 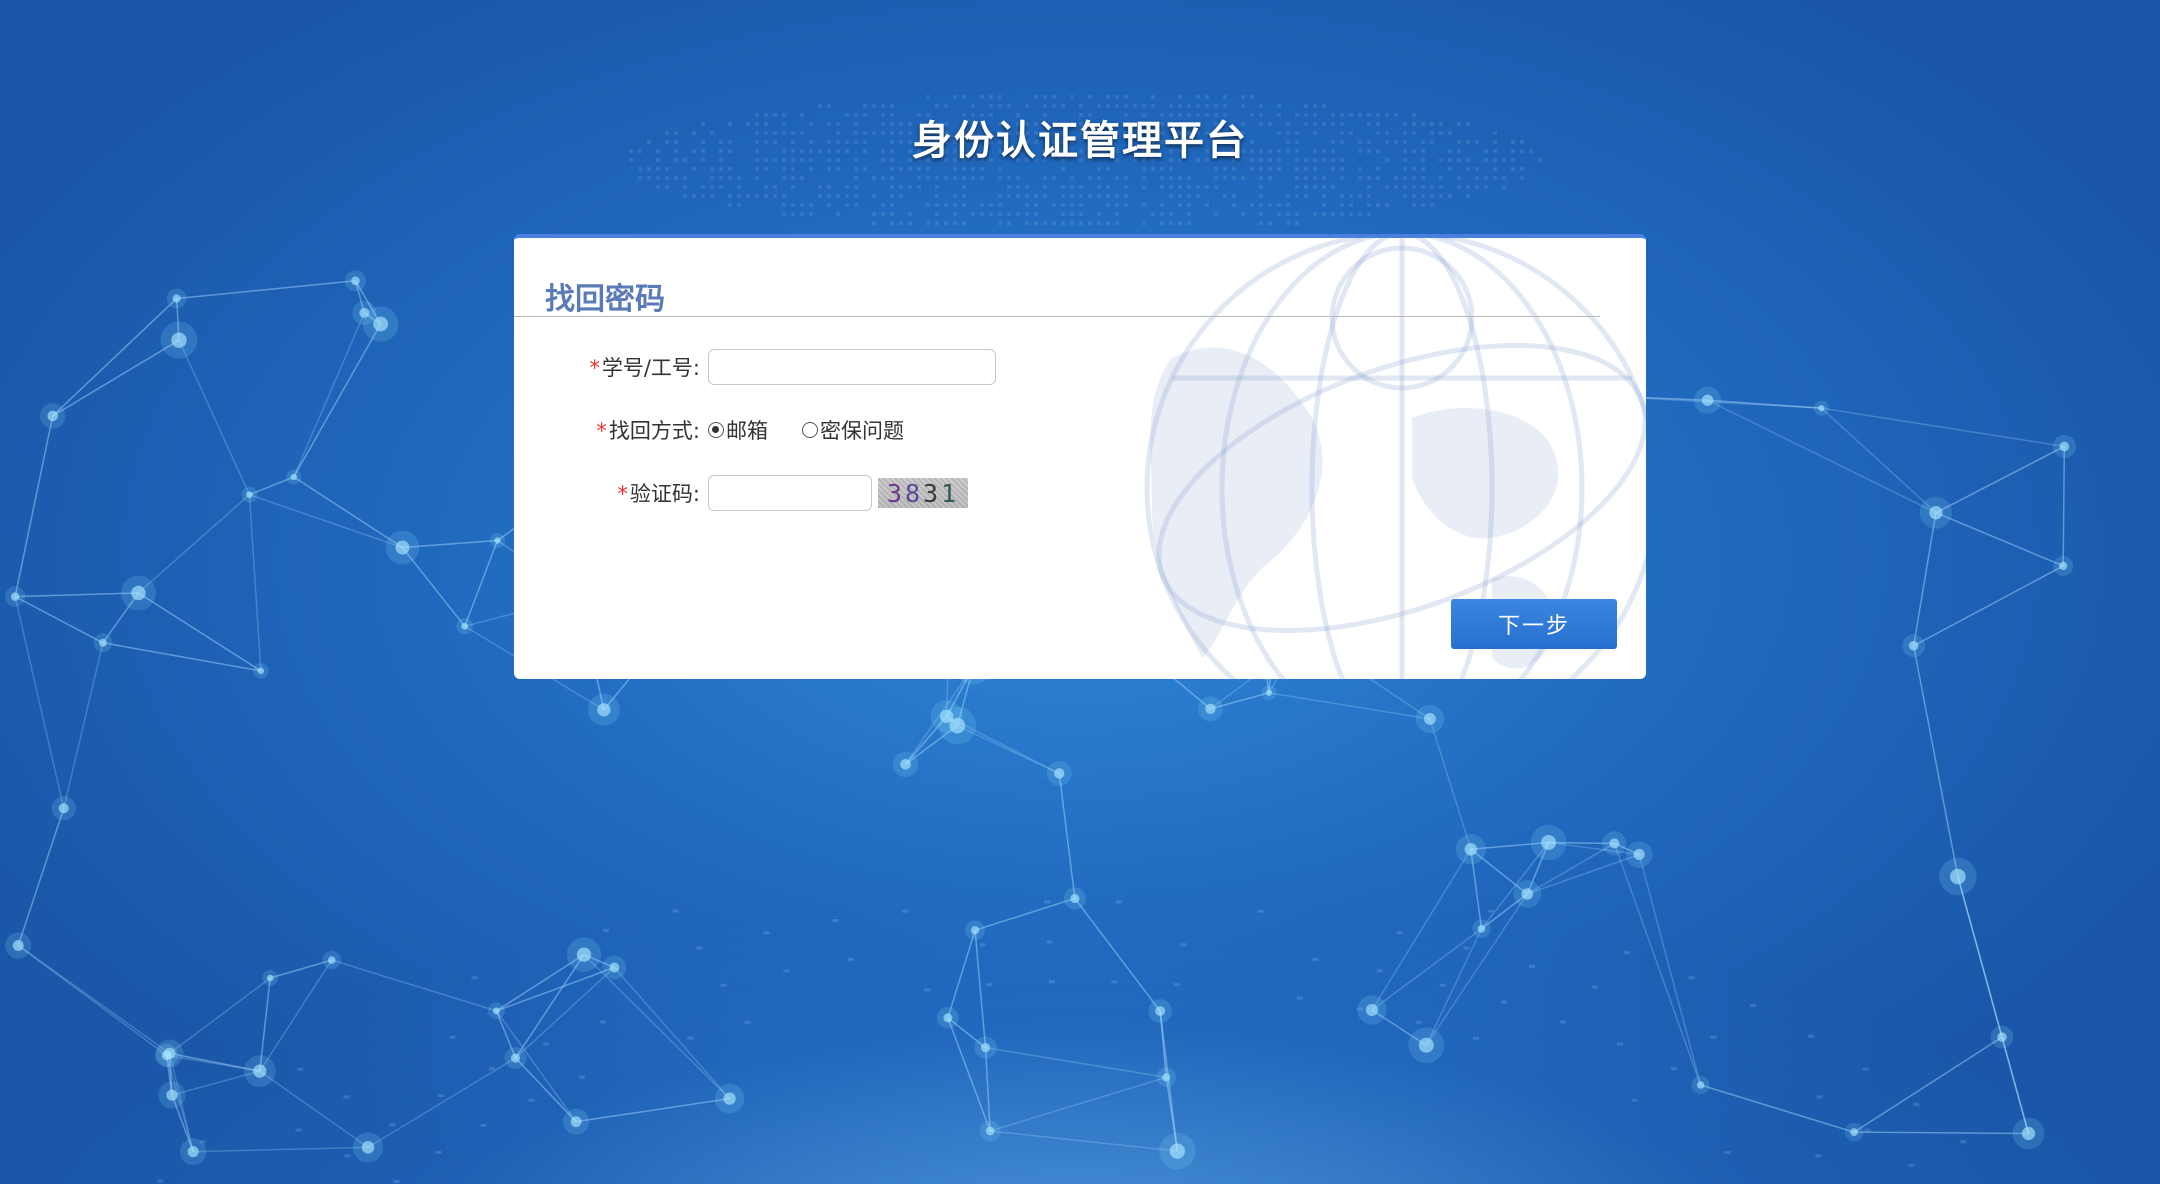 I want to click on id-input, so click(x=852, y=367).